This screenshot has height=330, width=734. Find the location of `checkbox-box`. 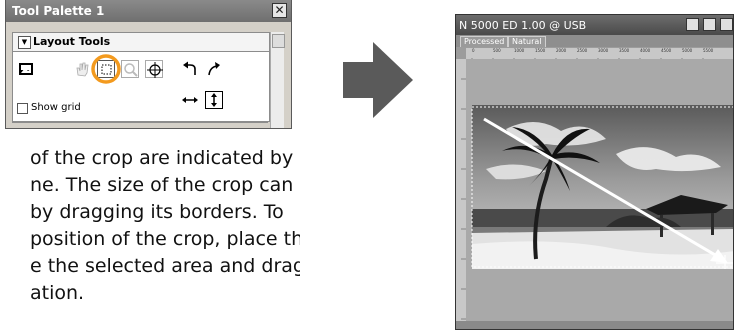

checkbox-box is located at coordinates (22, 108).